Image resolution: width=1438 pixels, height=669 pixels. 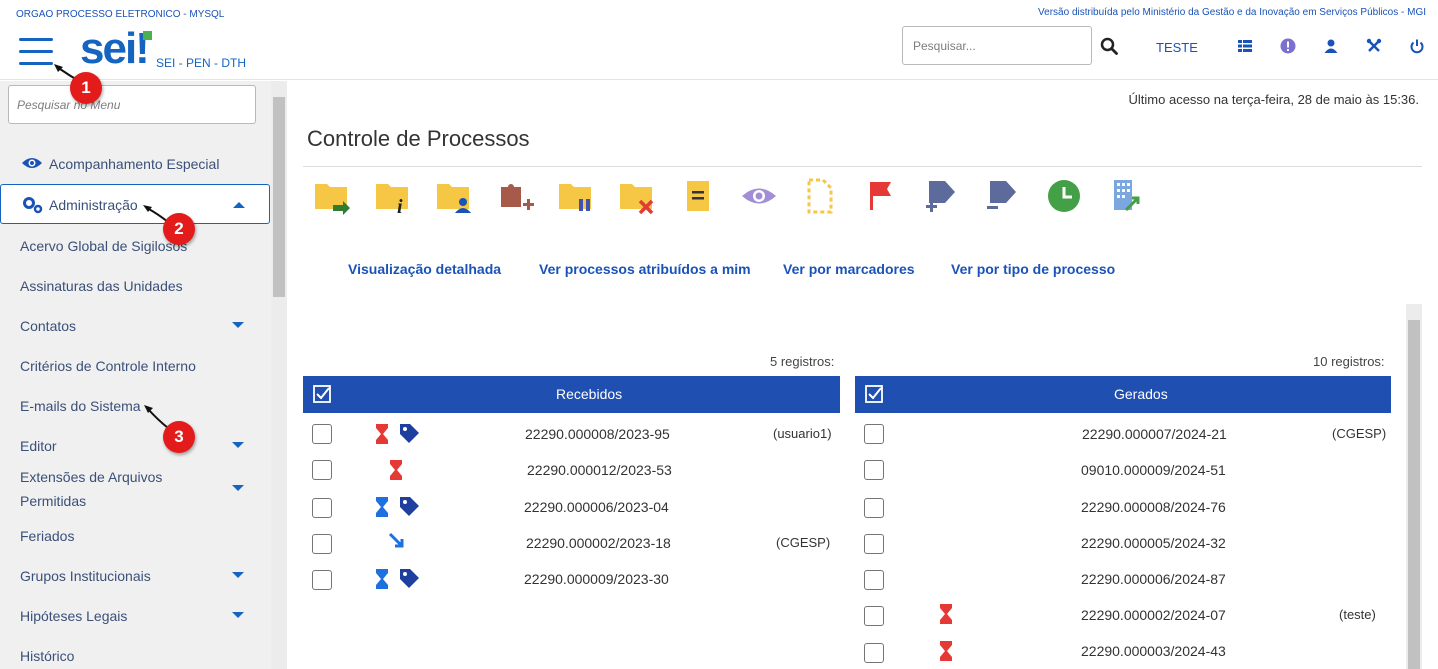 I want to click on process-link: 22290.000002/2024-07, so click(x=1153, y=615).